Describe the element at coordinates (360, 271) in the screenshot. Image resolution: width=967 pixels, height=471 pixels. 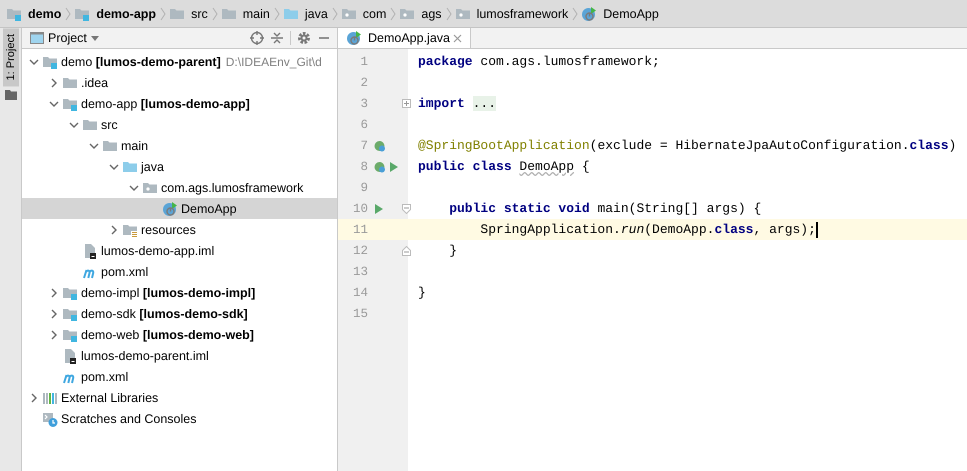
I see `line-number: 13` at that location.